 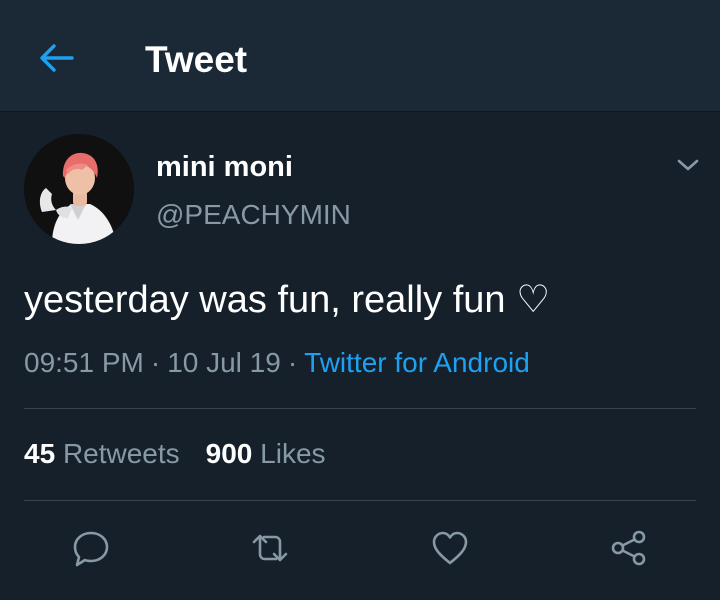 What do you see at coordinates (417, 362) in the screenshot?
I see `tweet-source-link: Twitter for Android` at bounding box center [417, 362].